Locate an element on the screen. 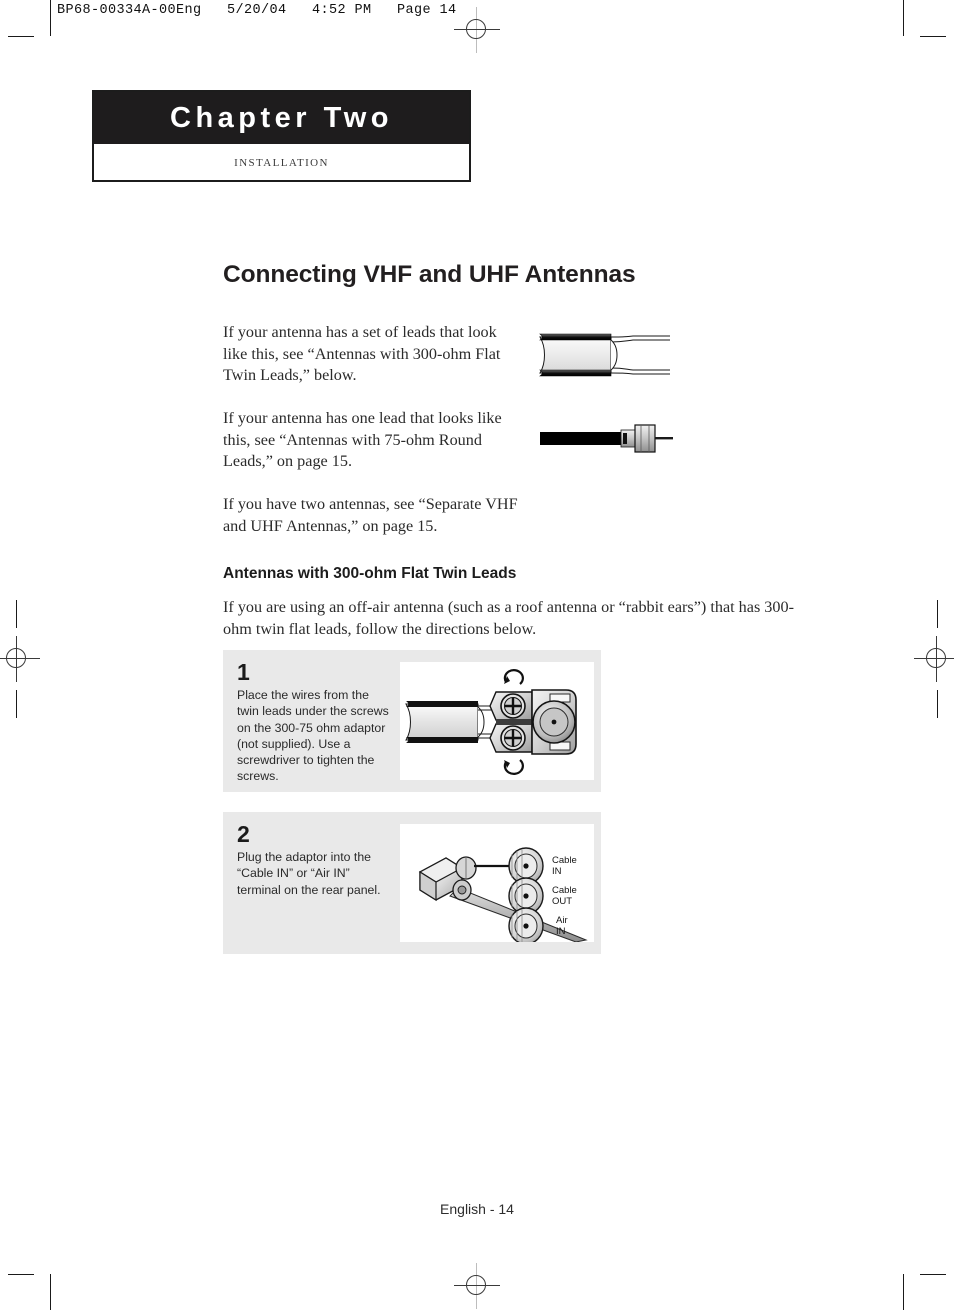  registration-mark-bottom is located at coordinates (477, 1286).